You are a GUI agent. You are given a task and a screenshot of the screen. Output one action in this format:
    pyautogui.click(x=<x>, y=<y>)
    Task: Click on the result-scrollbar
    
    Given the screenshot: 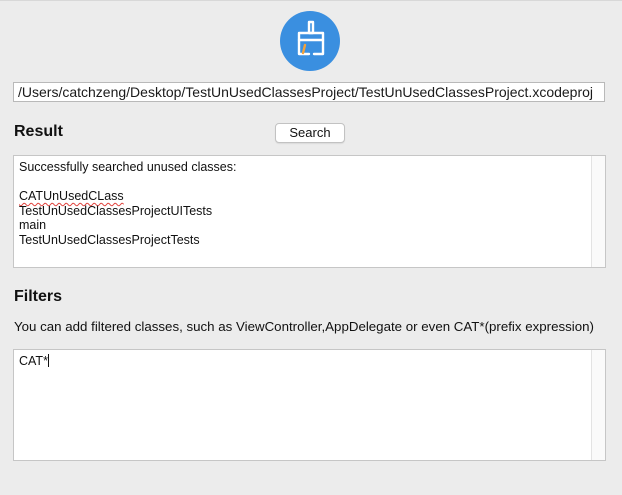 What is the action you would take?
    pyautogui.click(x=598, y=211)
    